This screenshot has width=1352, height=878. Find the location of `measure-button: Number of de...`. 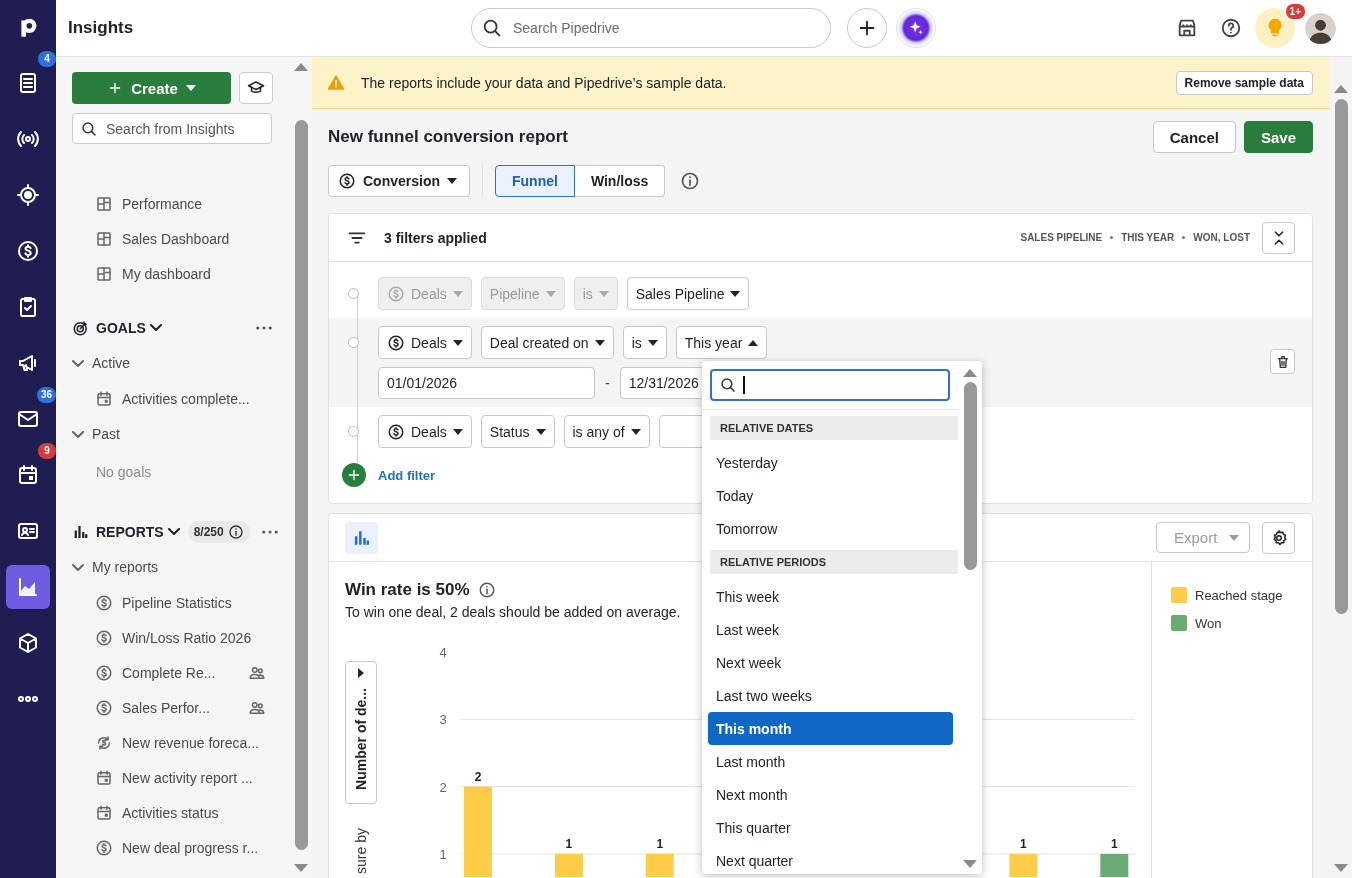

measure-button: Number of de... is located at coordinates (361, 732).